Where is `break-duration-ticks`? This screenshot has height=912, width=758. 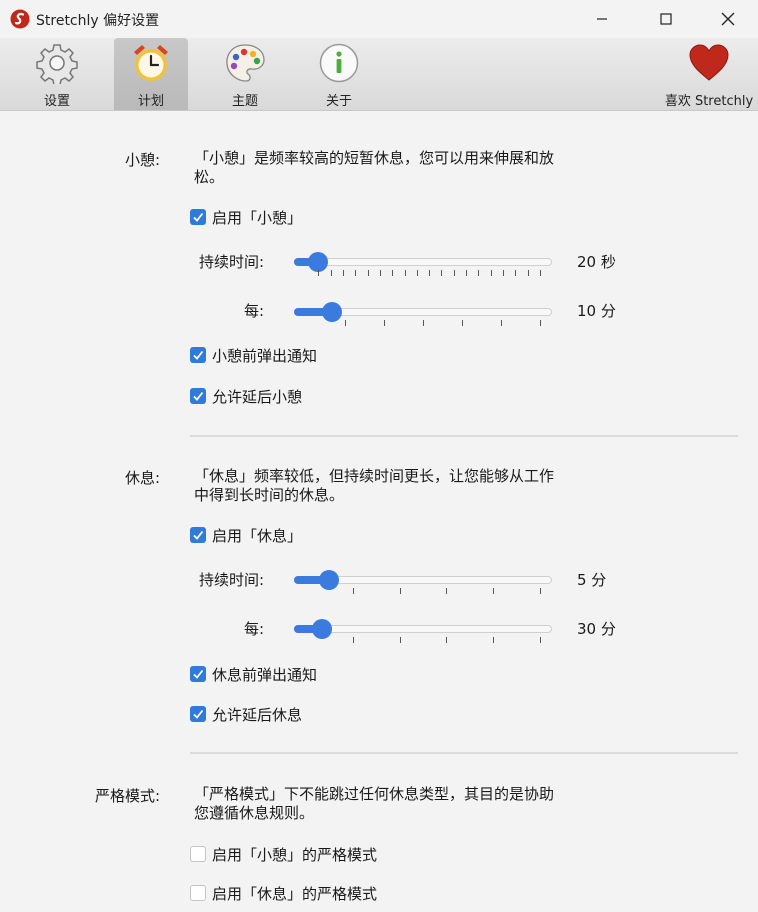 break-duration-ticks is located at coordinates (423, 591).